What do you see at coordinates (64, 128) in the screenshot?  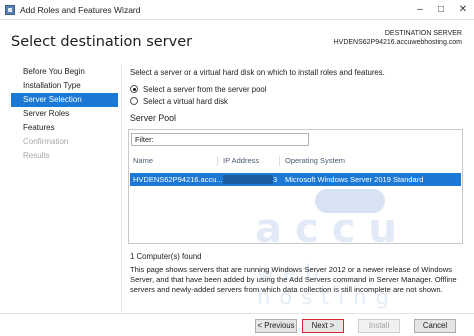 I see `nav-item-features: Features` at bounding box center [64, 128].